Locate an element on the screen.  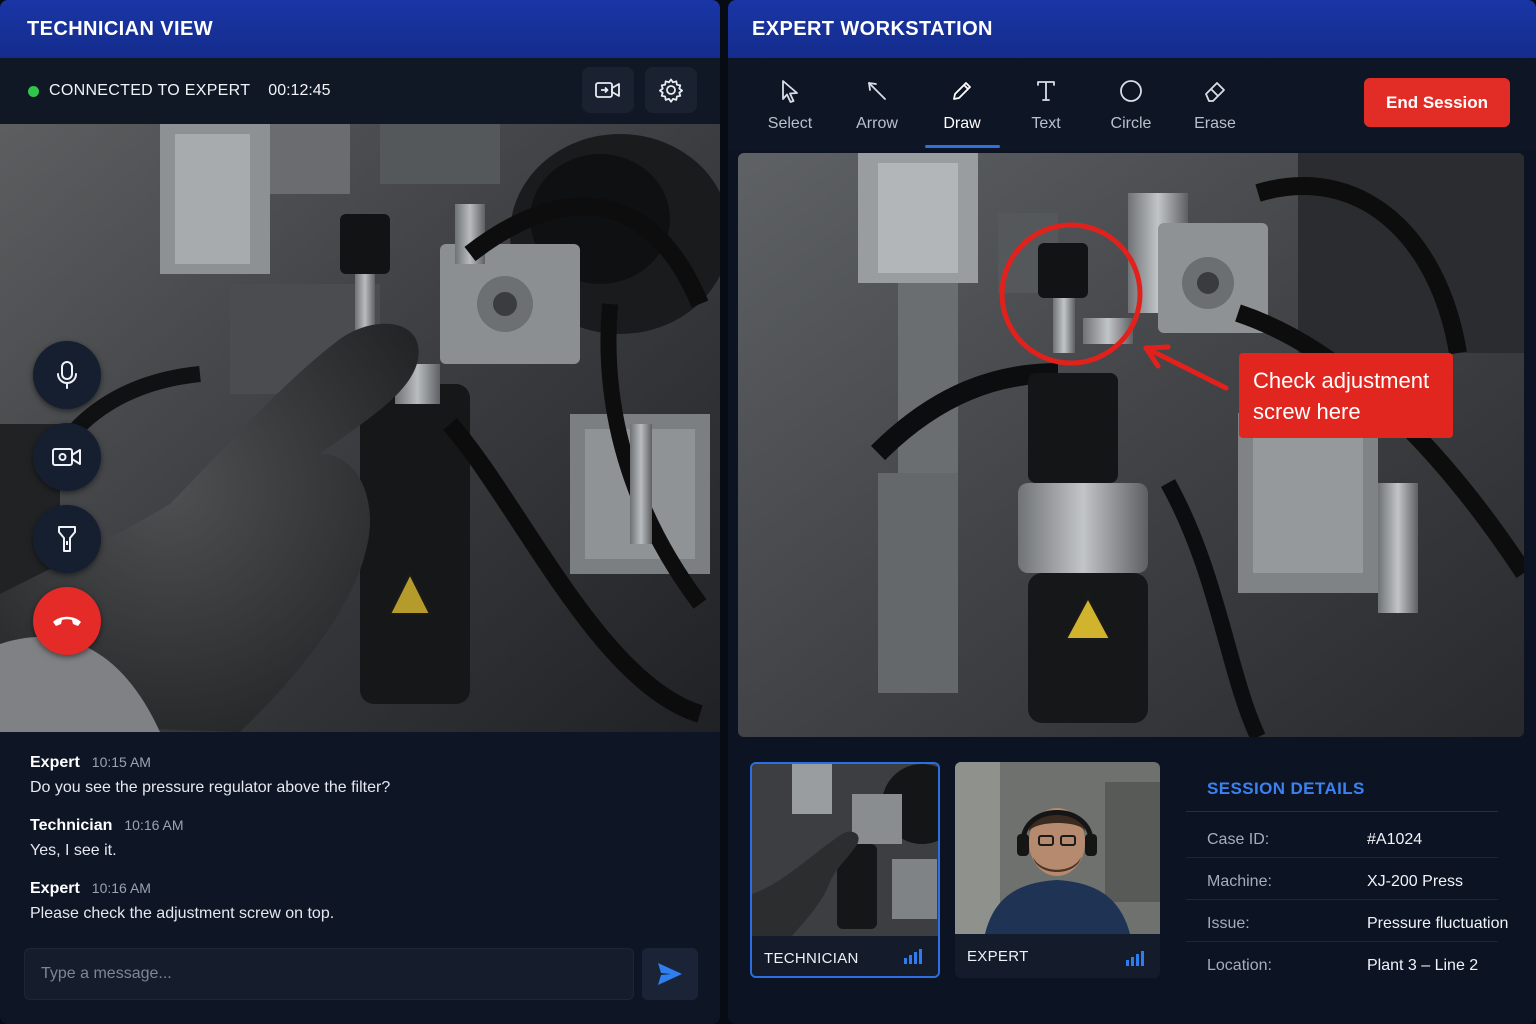
detail-value: #A1024 is located at coordinates (1395, 839).